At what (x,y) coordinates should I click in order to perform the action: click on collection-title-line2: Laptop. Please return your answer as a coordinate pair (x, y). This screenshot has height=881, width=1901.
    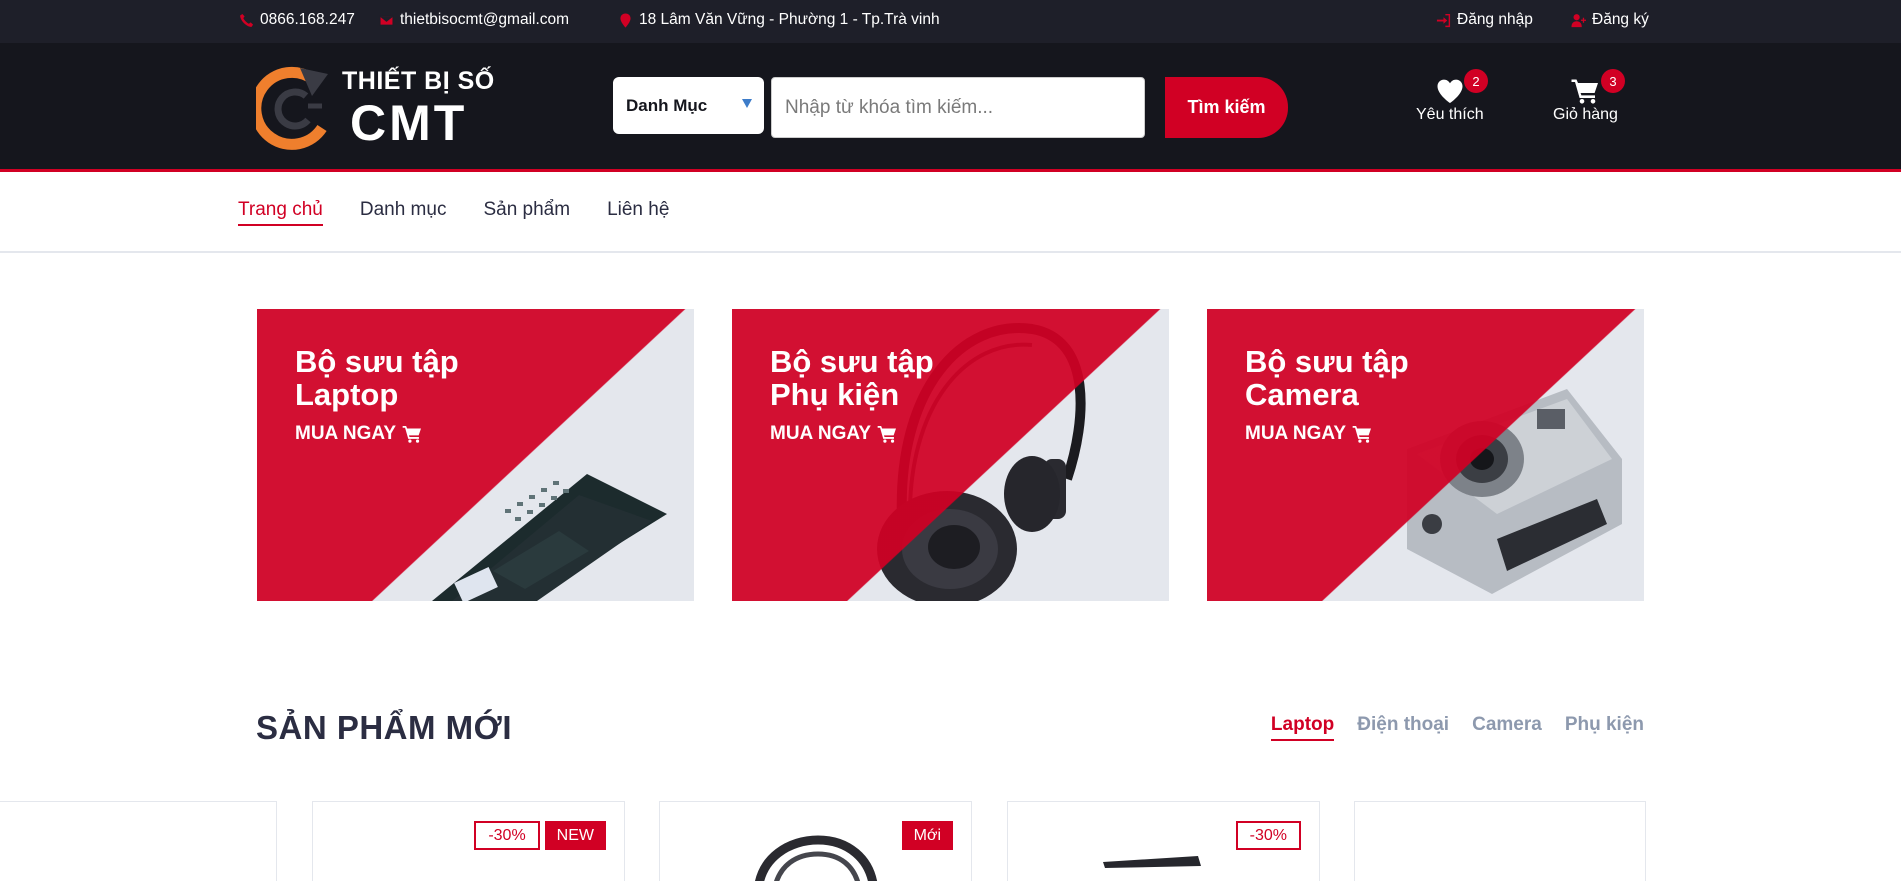
    Looking at the image, I should click on (347, 394).